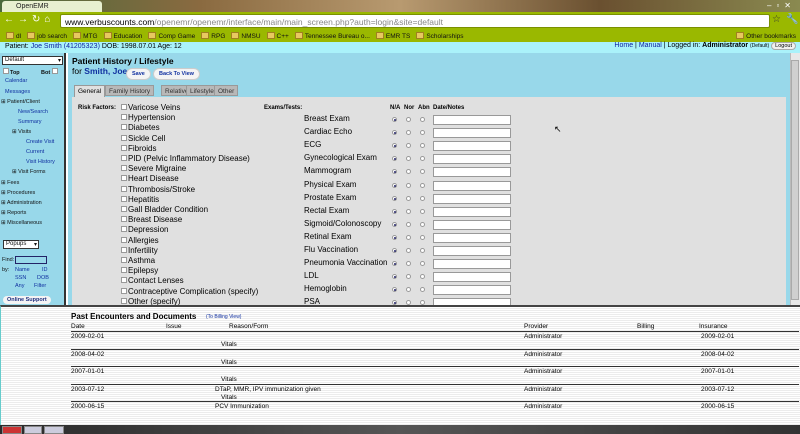 Image resolution: width=800 pixels, height=434 pixels. Describe the element at coordinates (150, 107) in the screenshot. I see `risk-factor-checkbox: Varicose Veins` at that location.